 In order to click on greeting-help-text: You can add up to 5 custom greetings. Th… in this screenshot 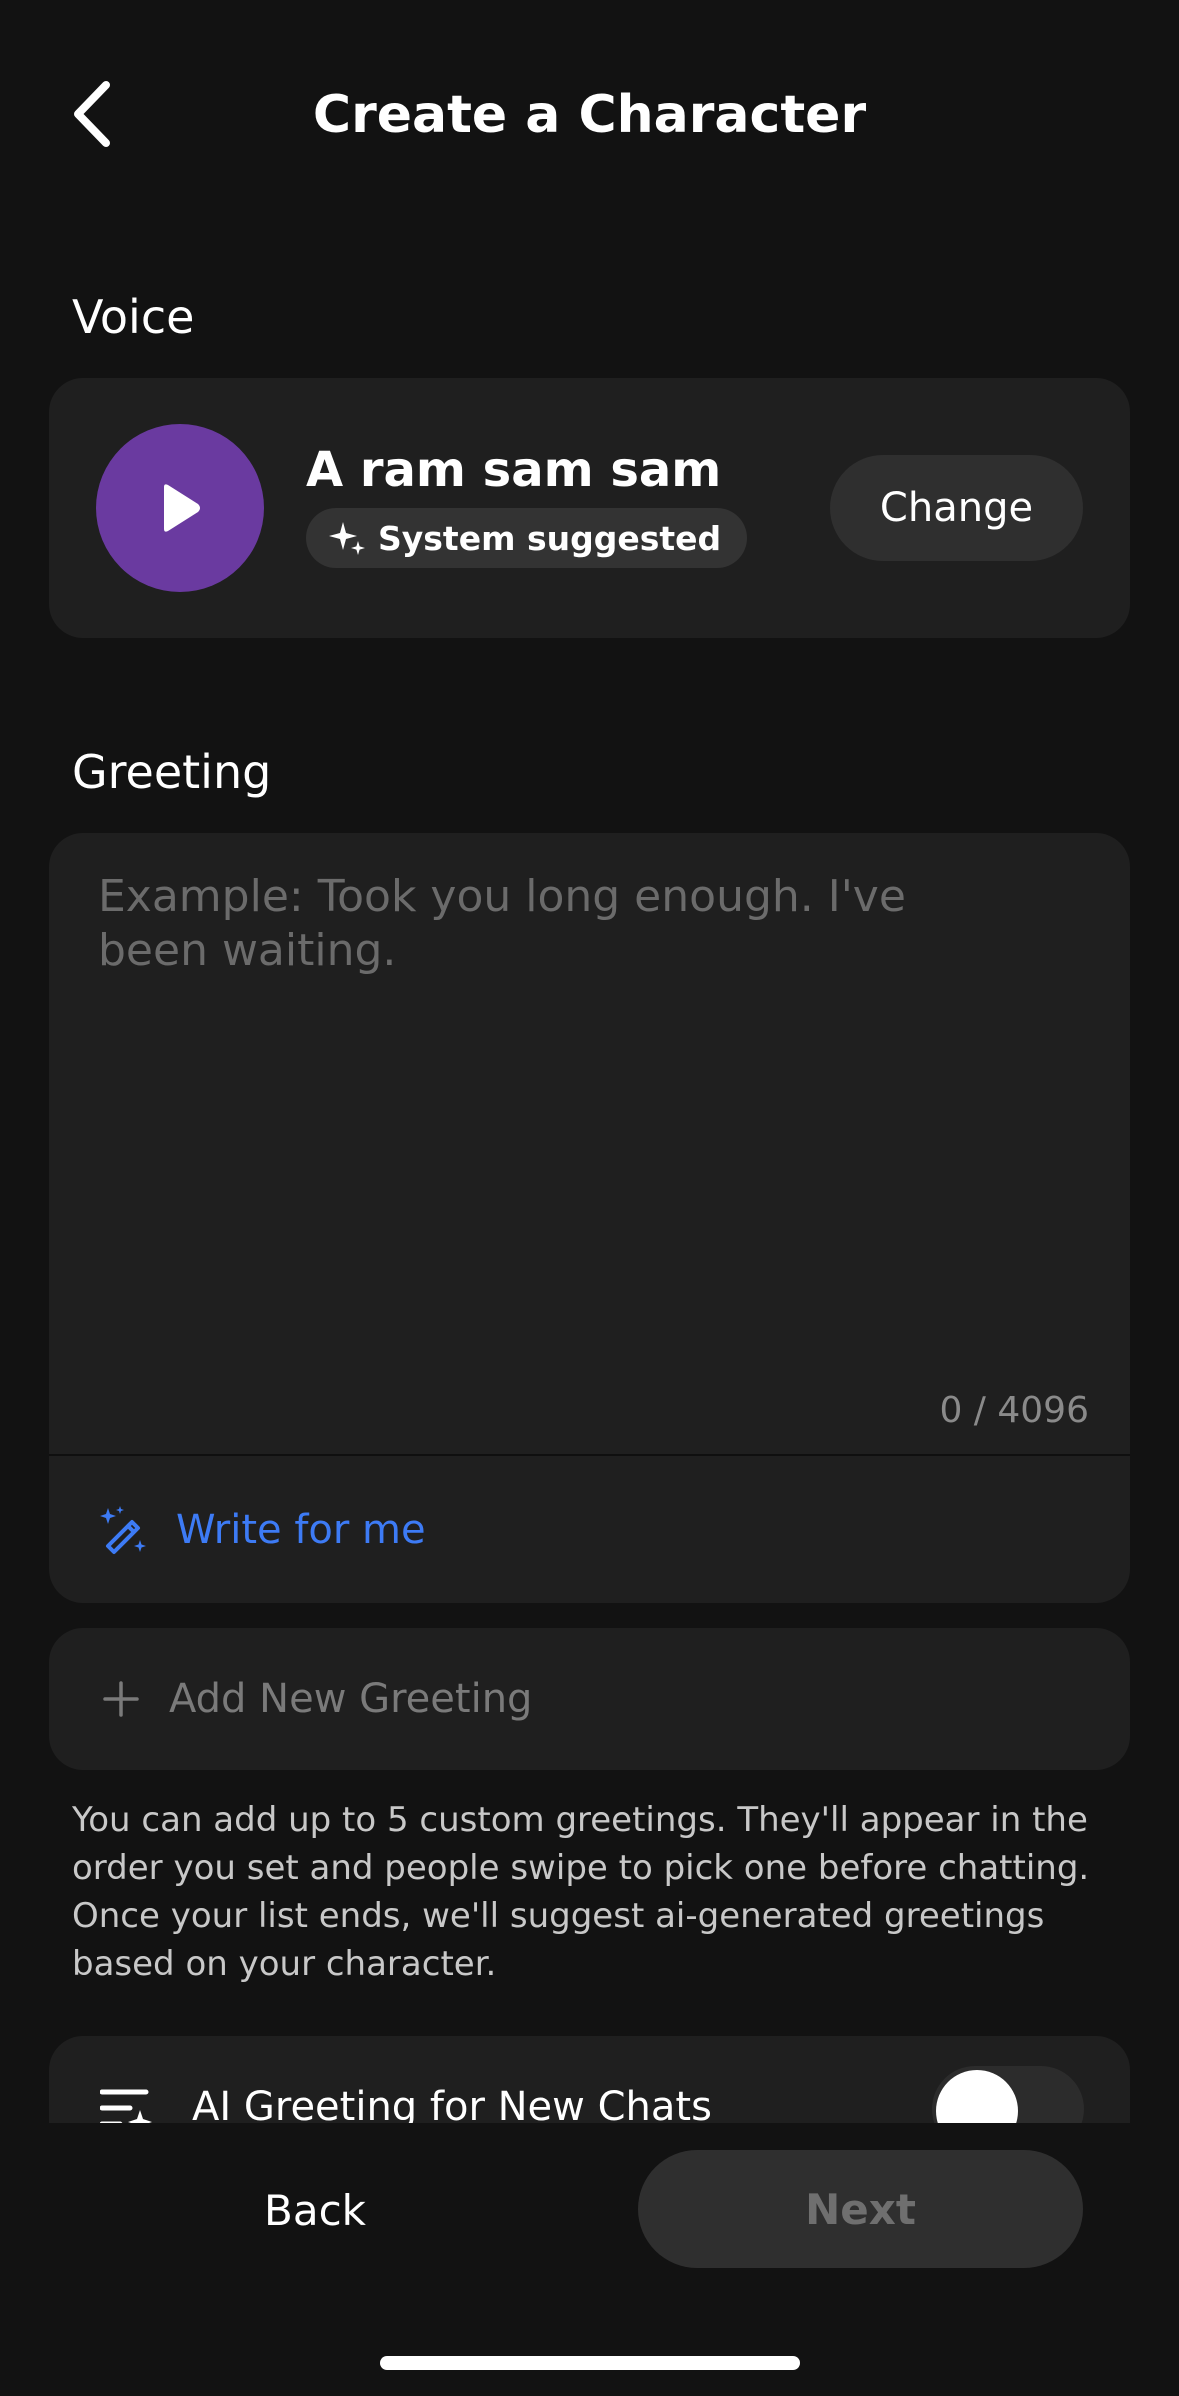, I will do `click(581, 1892)`.